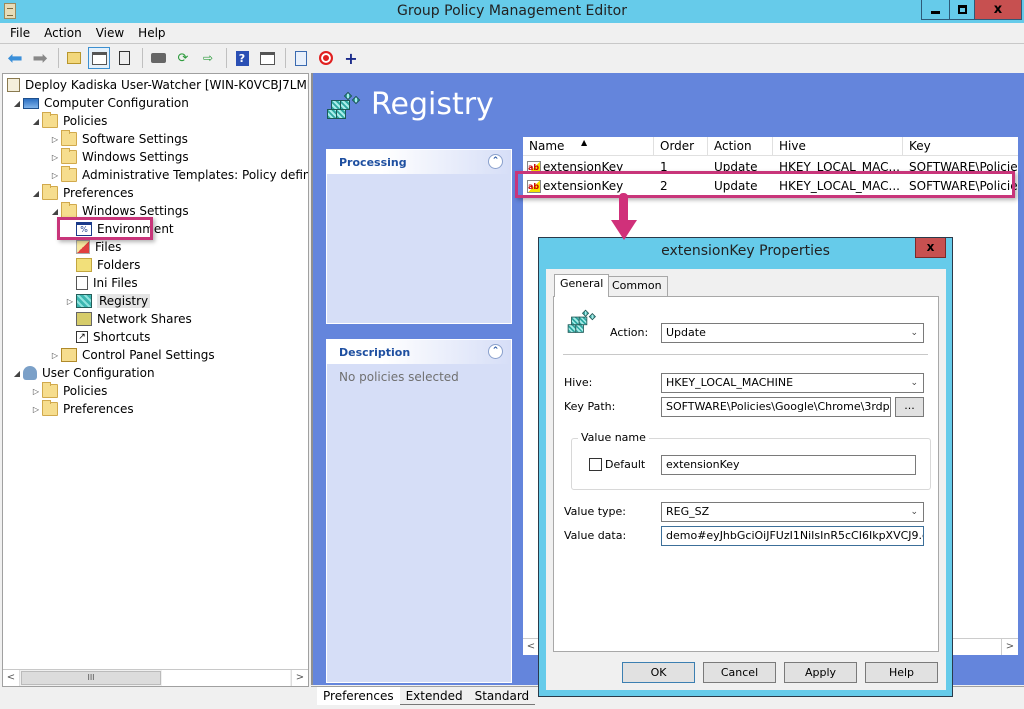 This screenshot has width=1024, height=709. What do you see at coordinates (595, 464) in the screenshot?
I see `default-checkbox` at bounding box center [595, 464].